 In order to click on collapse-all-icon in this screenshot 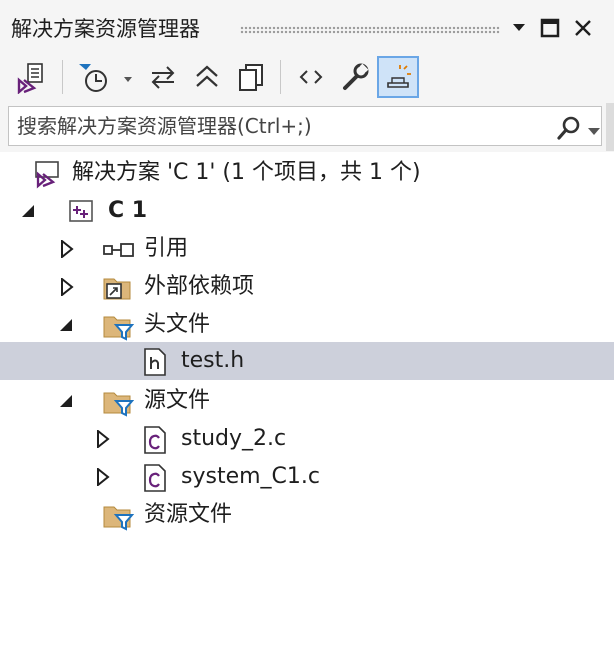, I will do `click(207, 76)`.